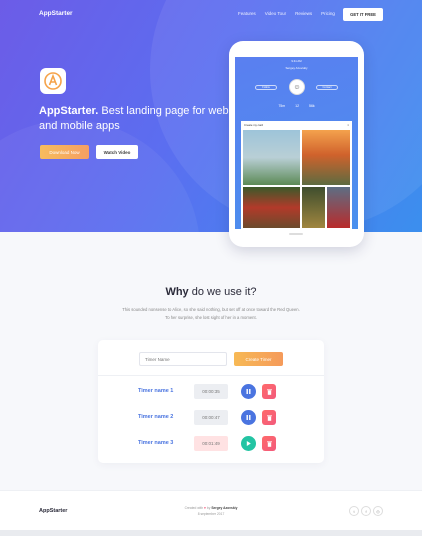 Image resolution: width=422 pixels, height=536 pixels. What do you see at coordinates (313, 207) in the screenshot?
I see `photo-forest` at bounding box center [313, 207].